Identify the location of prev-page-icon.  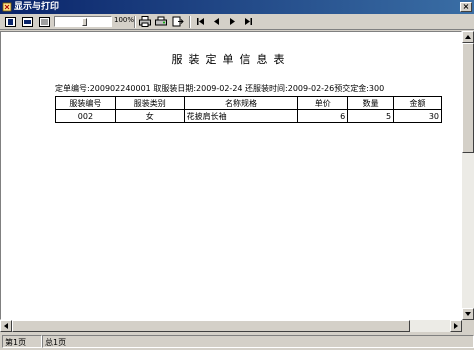
(216, 21).